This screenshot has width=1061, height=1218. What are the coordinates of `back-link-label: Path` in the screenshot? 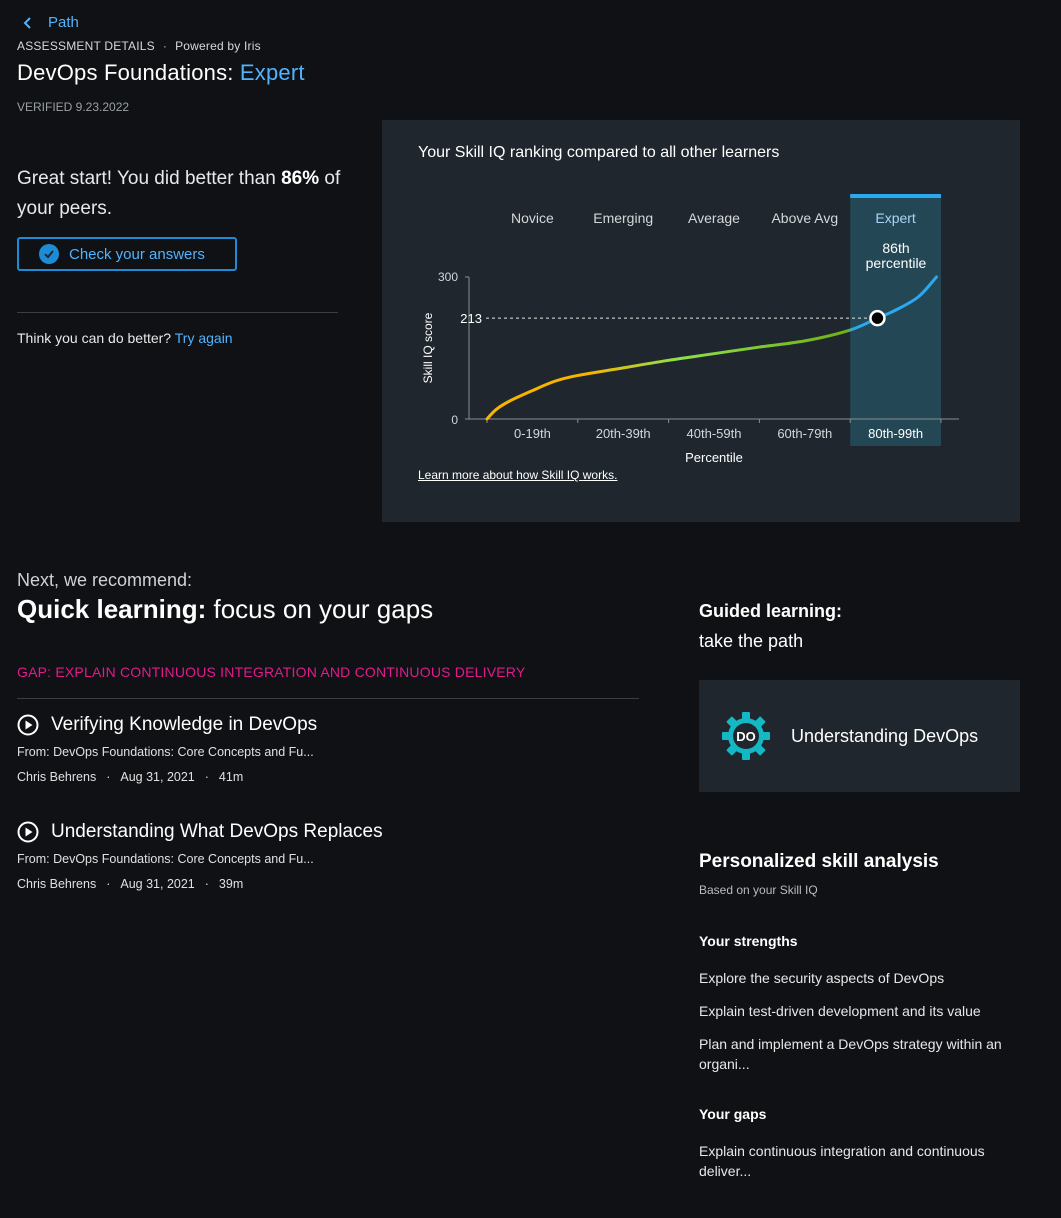 It's located at (63, 22).